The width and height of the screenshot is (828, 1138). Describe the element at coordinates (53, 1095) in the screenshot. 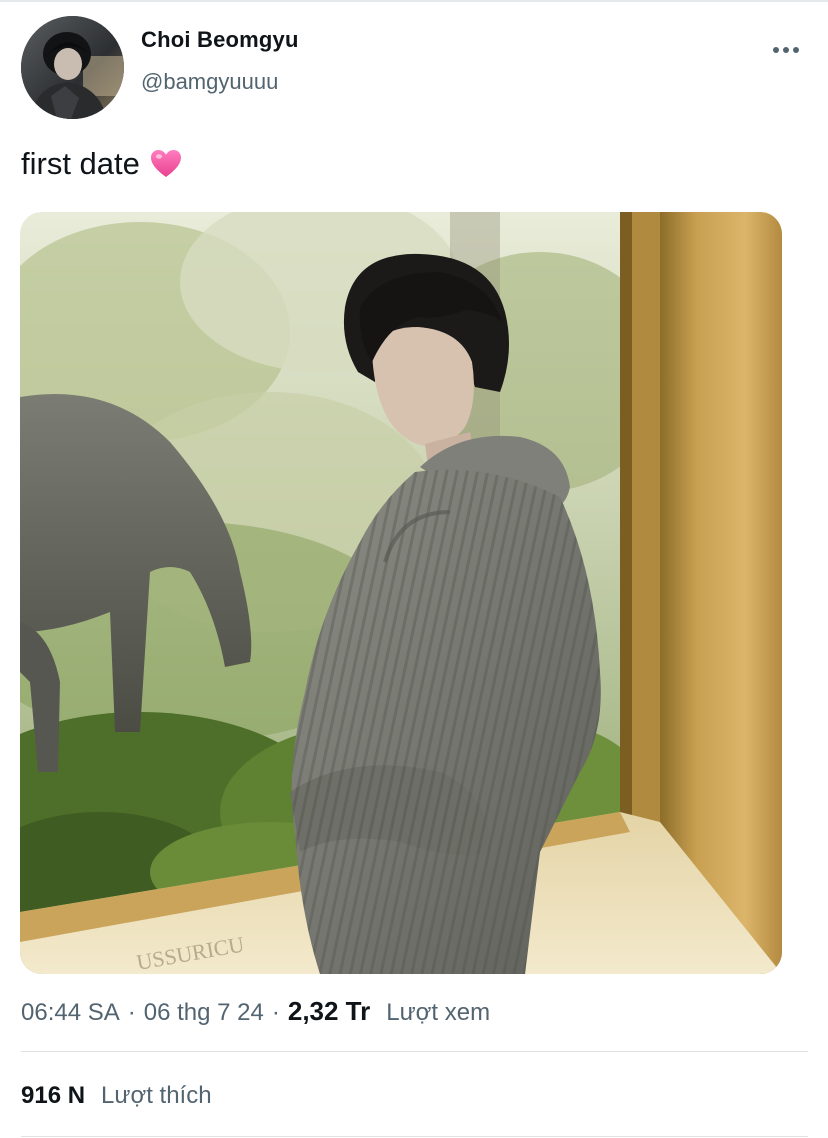

I see `likes-count: 916 N` at that location.